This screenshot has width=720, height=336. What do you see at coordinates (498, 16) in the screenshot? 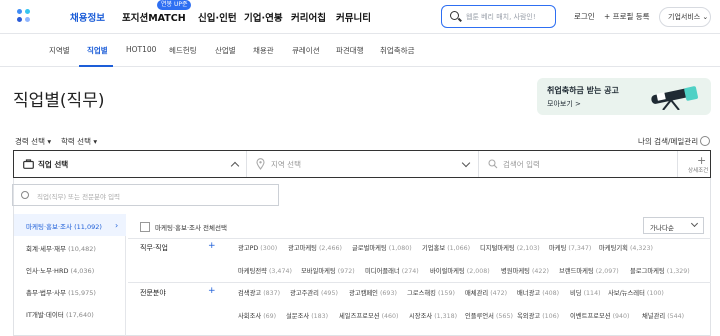
I see `global-search-input: 웹툰 베리 매치, 사람인!` at bounding box center [498, 16].